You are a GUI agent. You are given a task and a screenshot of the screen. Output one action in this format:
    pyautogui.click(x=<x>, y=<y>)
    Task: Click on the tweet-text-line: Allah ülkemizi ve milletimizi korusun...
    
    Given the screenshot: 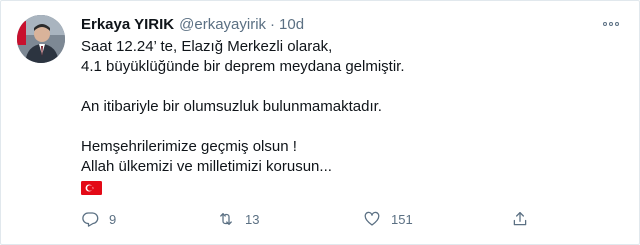 What is the action you would take?
    pyautogui.click(x=206, y=166)
    